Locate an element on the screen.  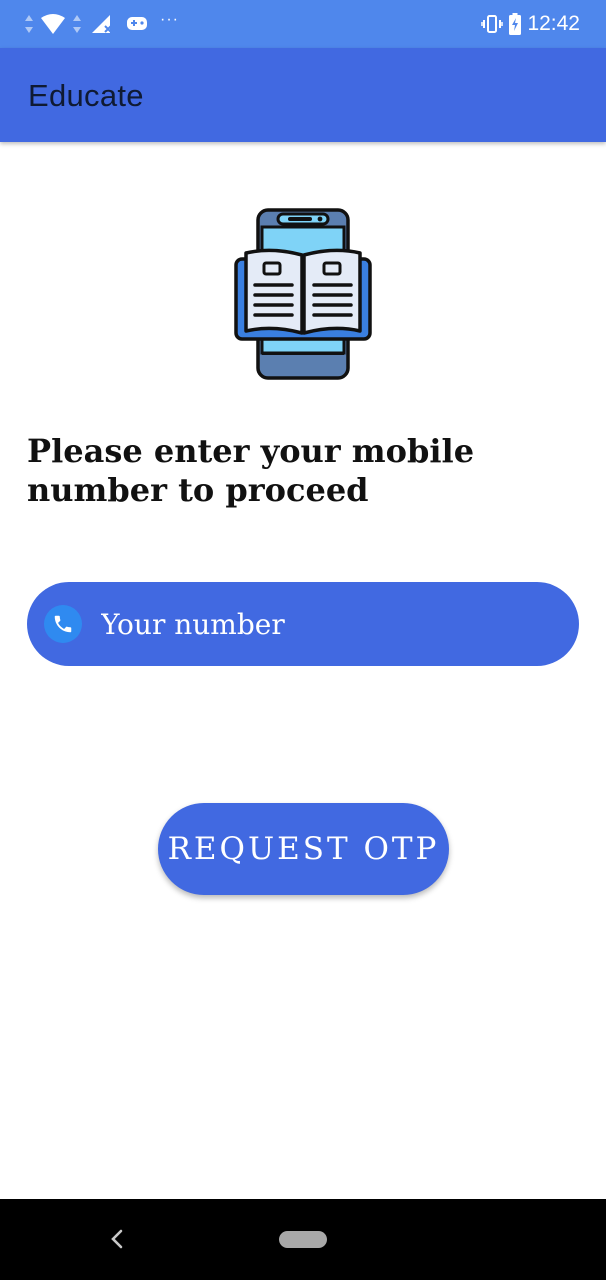
status-bar: ··· 12:42 is located at coordinates (303, 24).